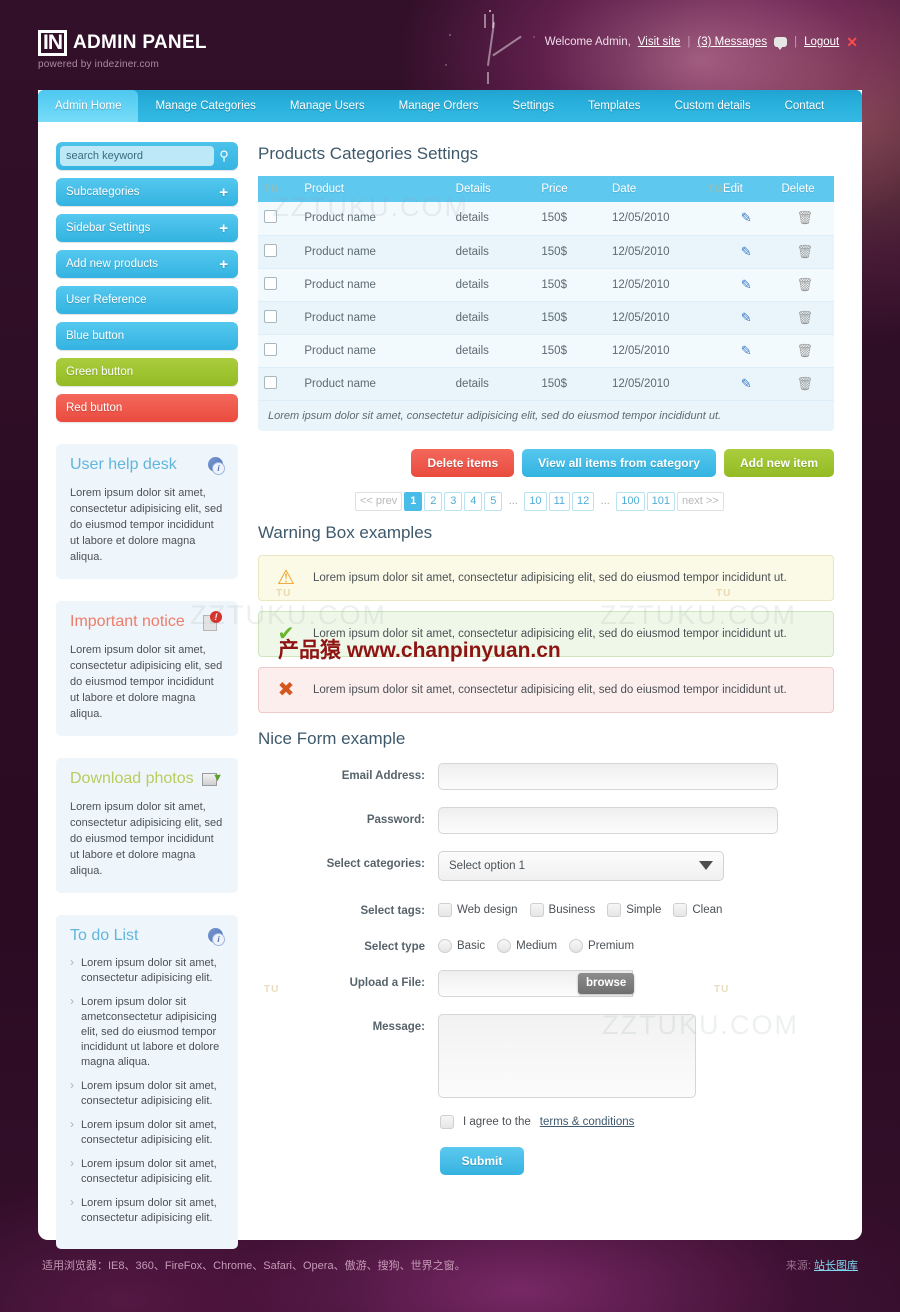 The height and width of the screenshot is (1312, 900). What do you see at coordinates (137, 156) in the screenshot?
I see `search-input` at bounding box center [137, 156].